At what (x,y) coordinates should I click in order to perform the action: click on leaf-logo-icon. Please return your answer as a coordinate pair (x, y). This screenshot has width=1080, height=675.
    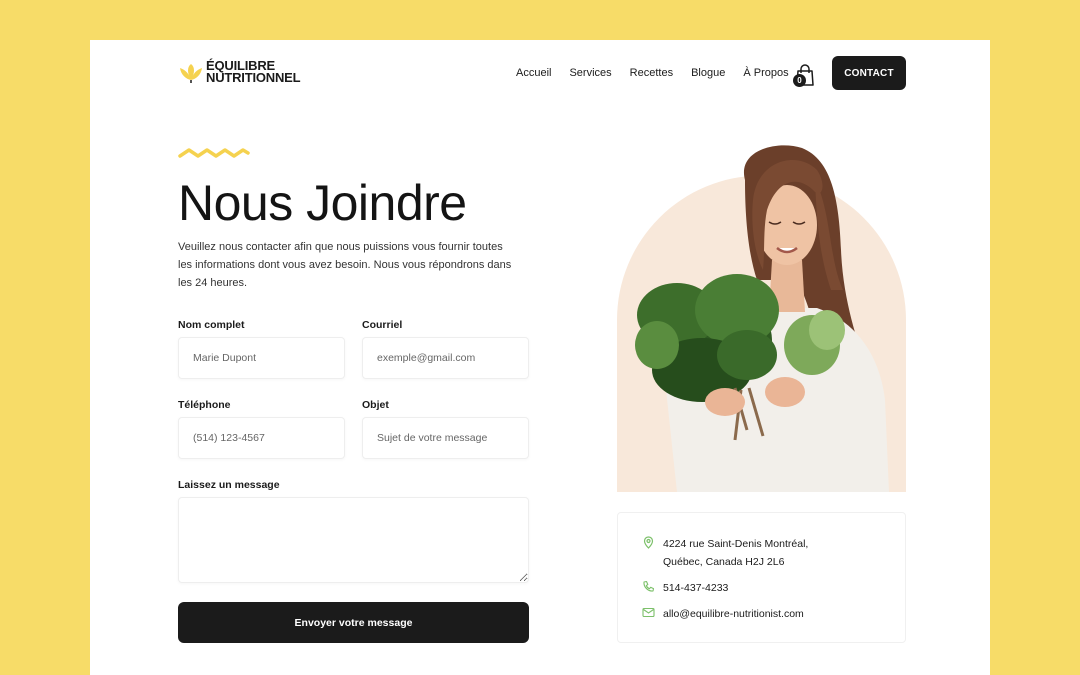
    Looking at the image, I should click on (191, 73).